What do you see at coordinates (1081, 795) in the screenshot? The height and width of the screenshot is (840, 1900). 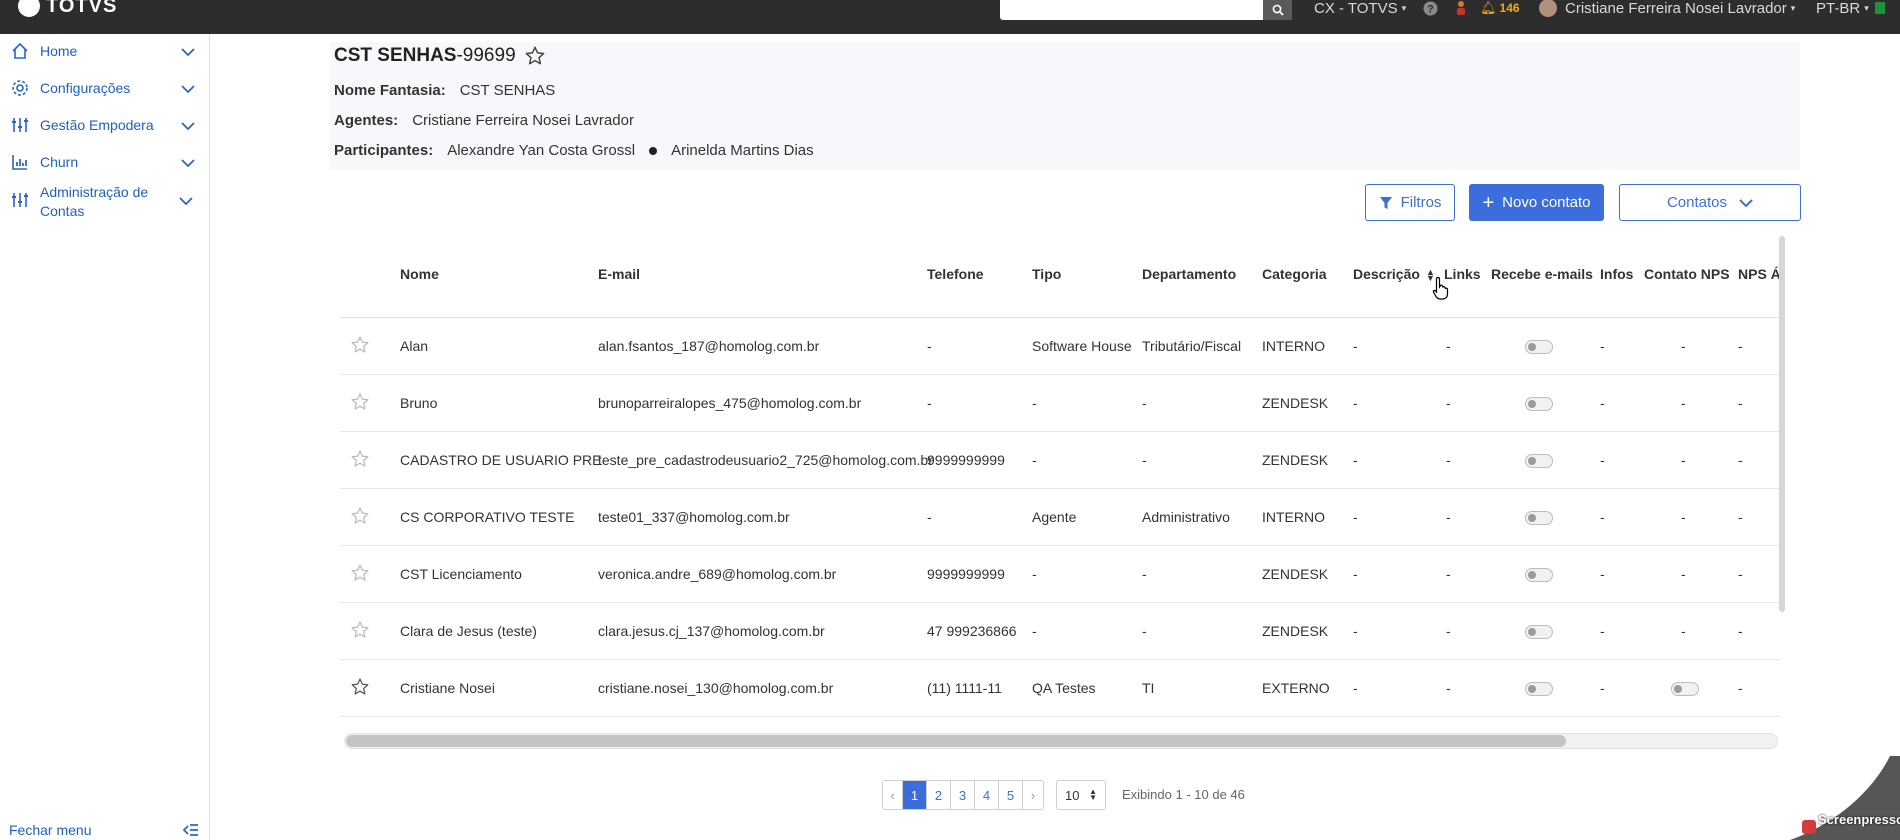 I see `page-size-select: 10 ▲ ▼` at bounding box center [1081, 795].